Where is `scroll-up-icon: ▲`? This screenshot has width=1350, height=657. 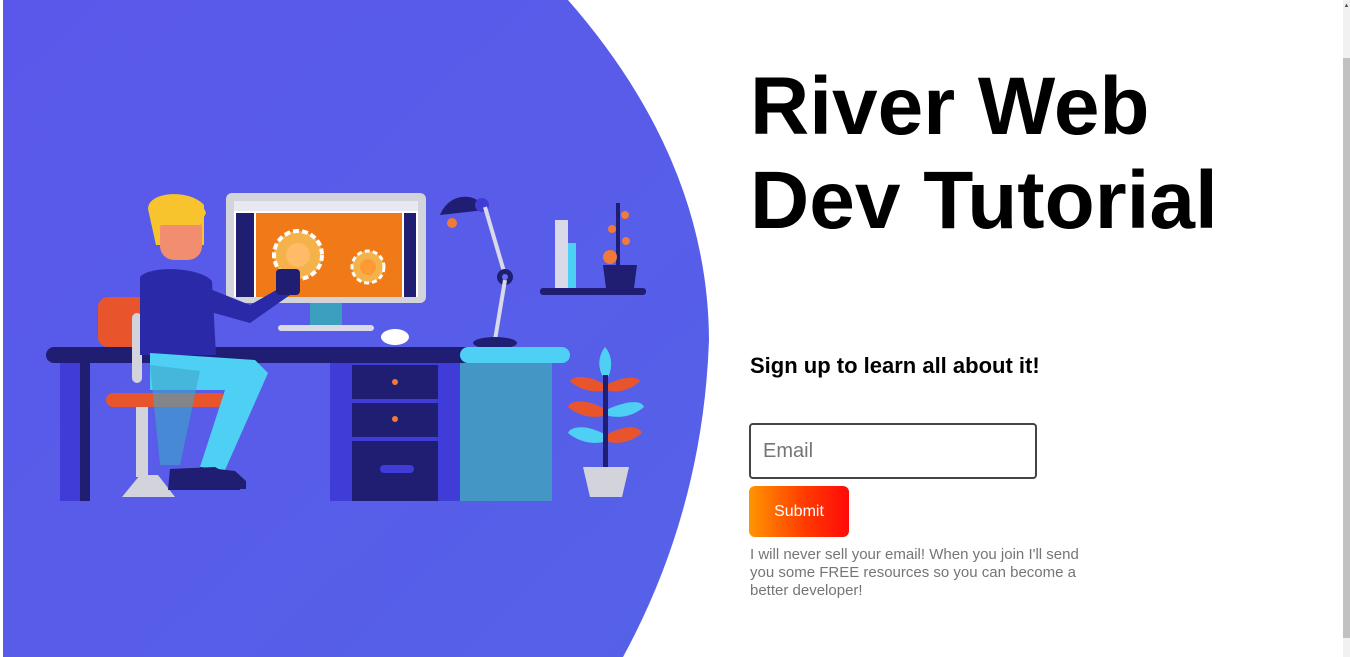
scroll-up-icon: ▲ is located at coordinates (1346, 6).